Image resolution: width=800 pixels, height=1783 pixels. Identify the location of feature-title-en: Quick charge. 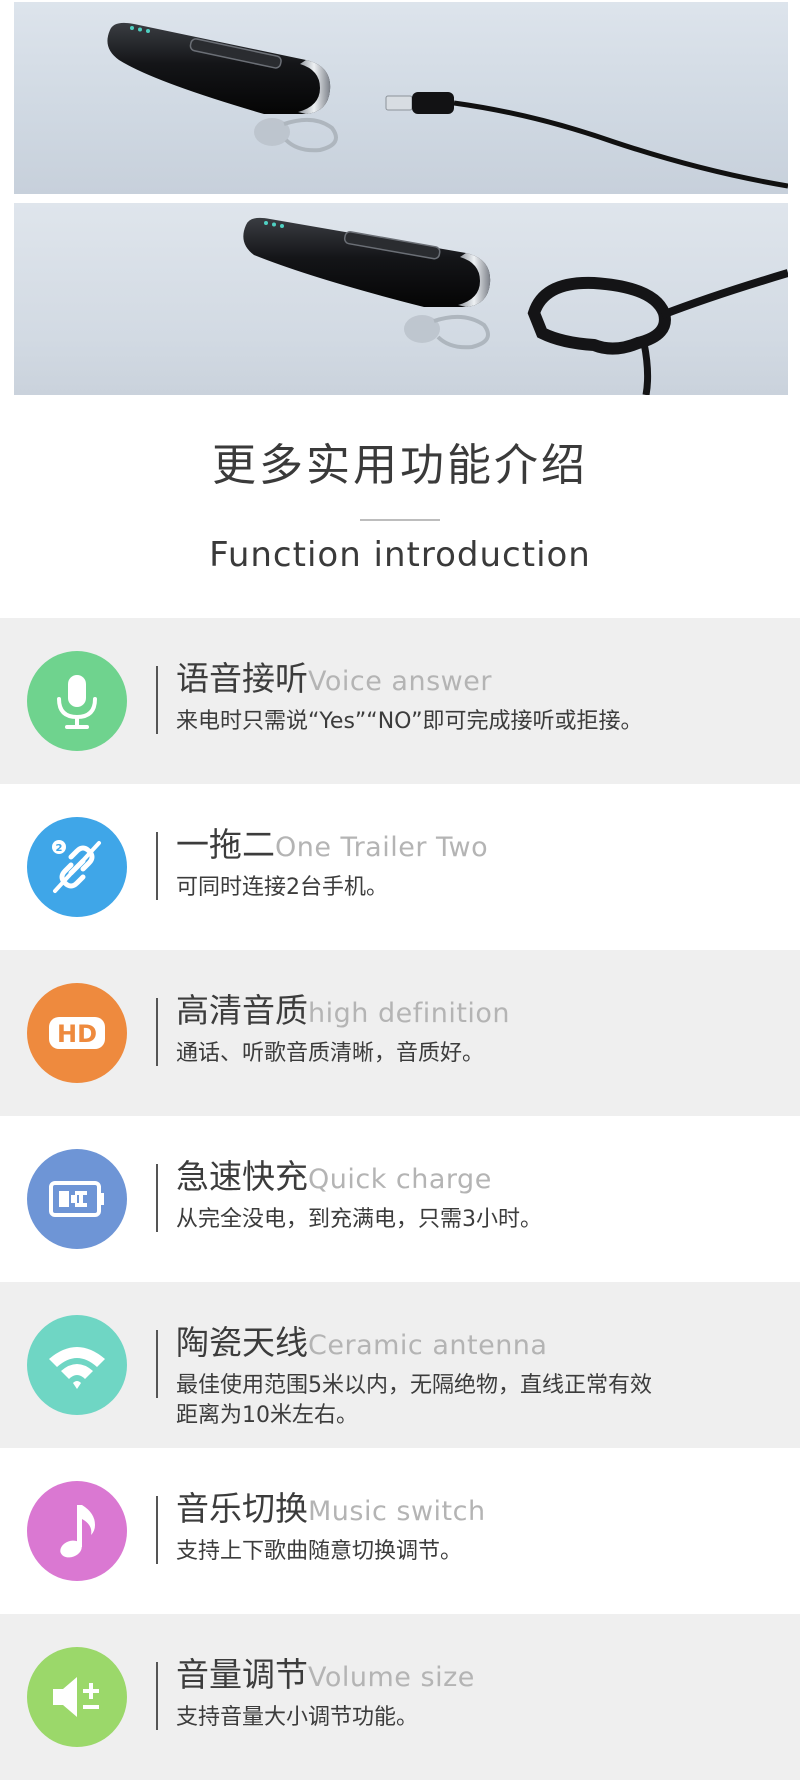
(400, 1179).